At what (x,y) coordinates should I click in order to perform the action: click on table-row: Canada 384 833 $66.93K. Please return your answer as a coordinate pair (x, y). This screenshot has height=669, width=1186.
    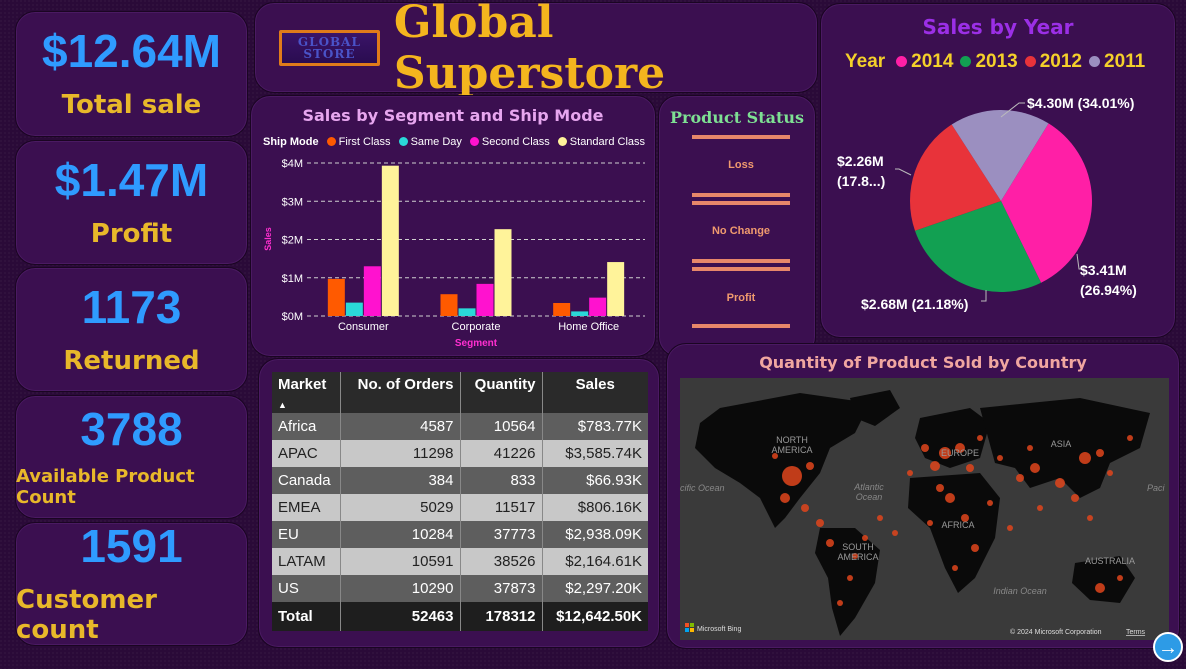
    Looking at the image, I should click on (460, 480).